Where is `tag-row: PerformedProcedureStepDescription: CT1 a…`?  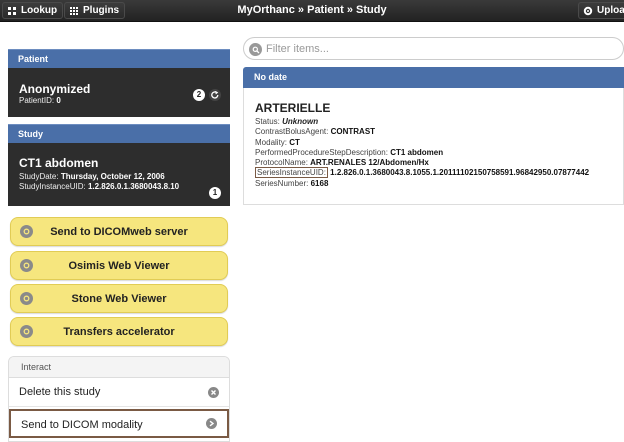
tag-row: PerformedProcedureStepDescription: CT1 a… is located at coordinates (439, 153).